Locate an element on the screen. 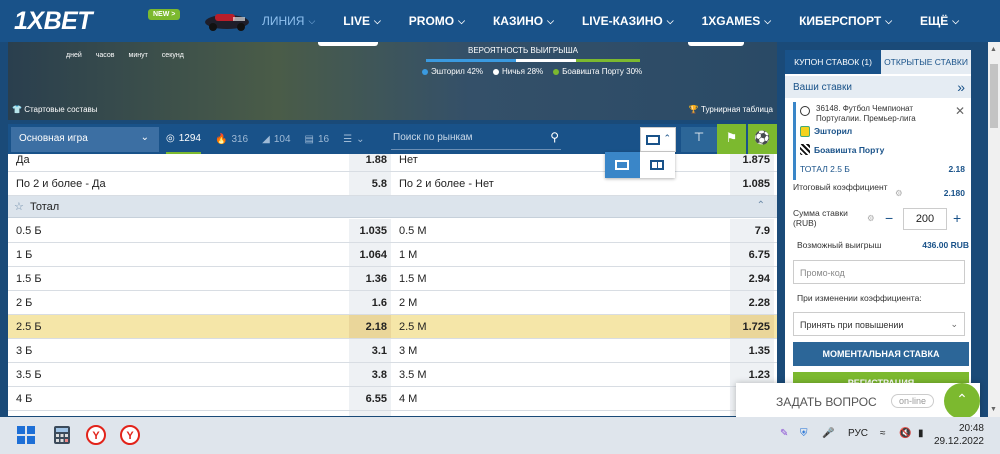 The width and height of the screenshot is (1000, 454). minus-icon: − is located at coordinates (892, 218).